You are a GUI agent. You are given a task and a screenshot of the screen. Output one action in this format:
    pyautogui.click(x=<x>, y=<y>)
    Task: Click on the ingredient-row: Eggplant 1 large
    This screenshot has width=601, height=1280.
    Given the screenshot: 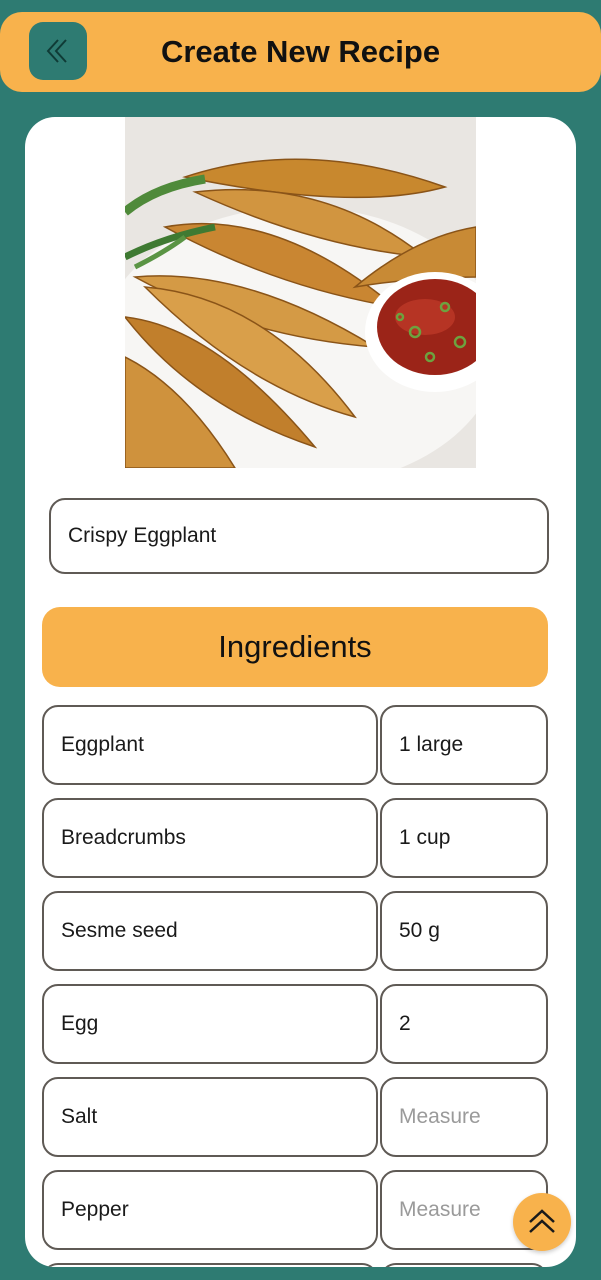 What is the action you would take?
    pyautogui.click(x=295, y=745)
    